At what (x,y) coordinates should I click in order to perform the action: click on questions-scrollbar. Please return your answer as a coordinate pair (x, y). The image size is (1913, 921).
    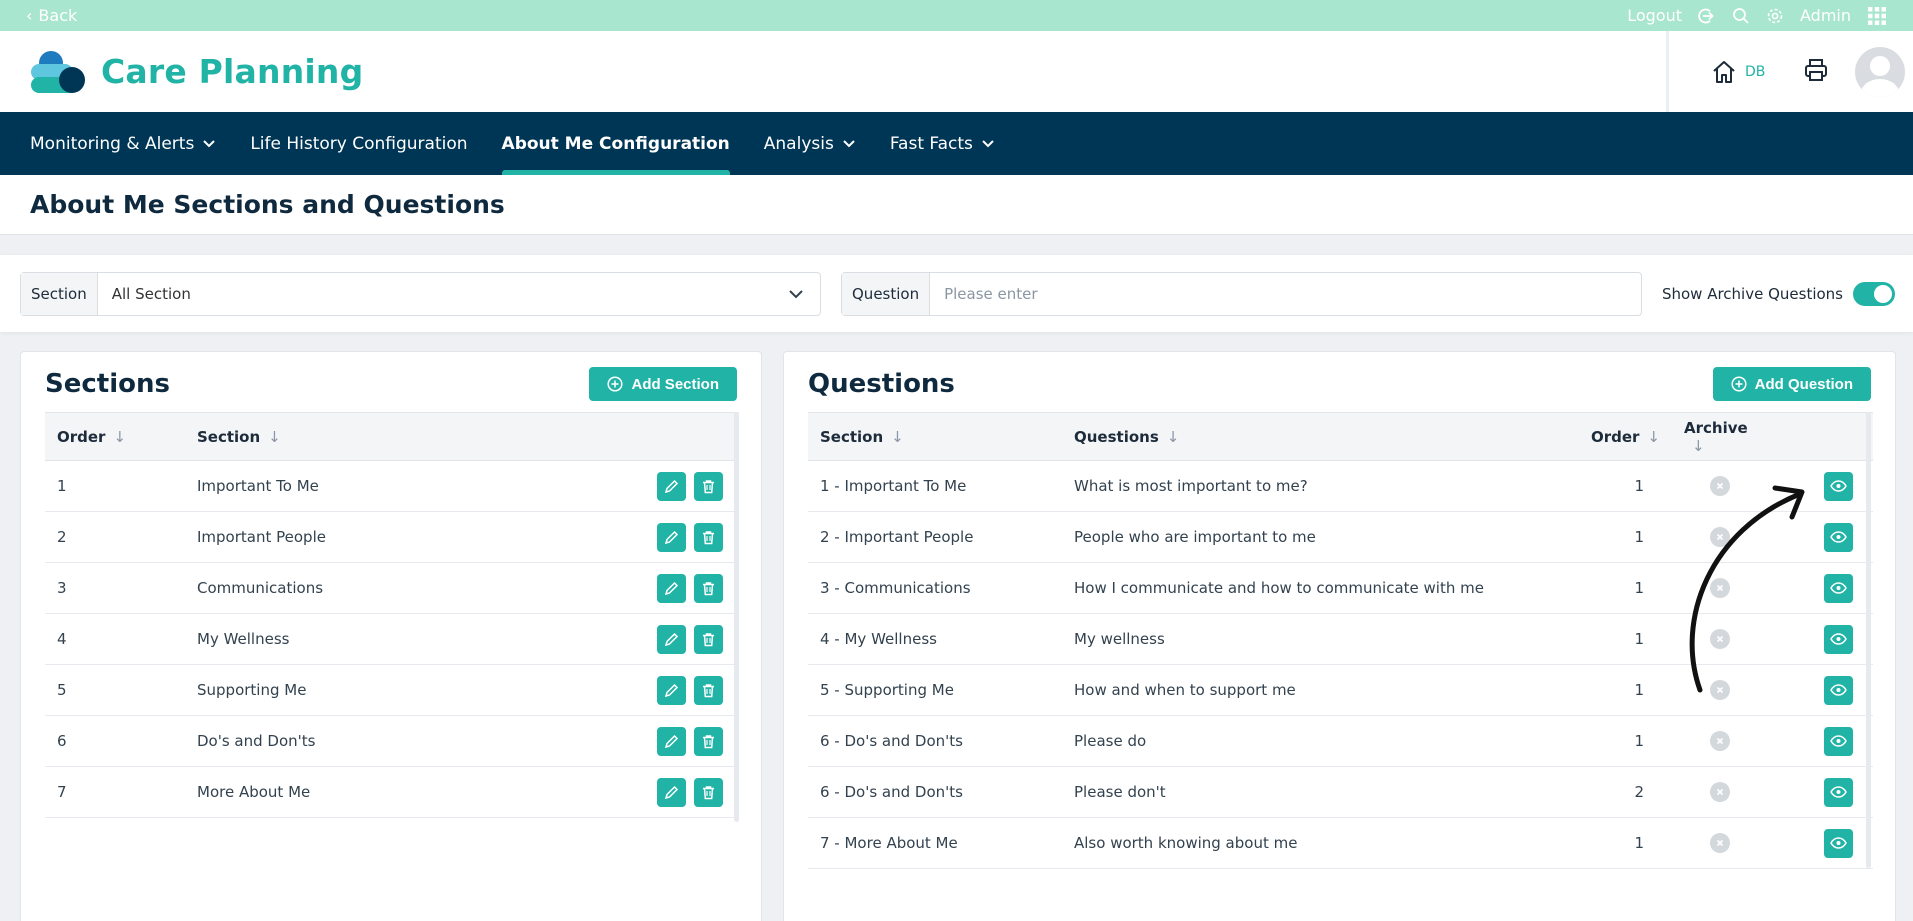
    Looking at the image, I should click on (1868, 640).